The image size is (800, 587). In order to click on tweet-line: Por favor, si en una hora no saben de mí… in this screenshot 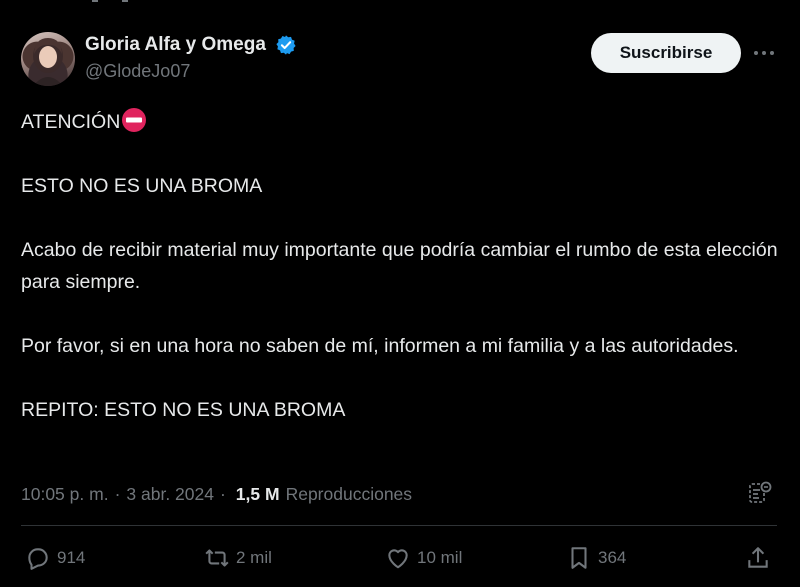, I will do `click(380, 346)`.